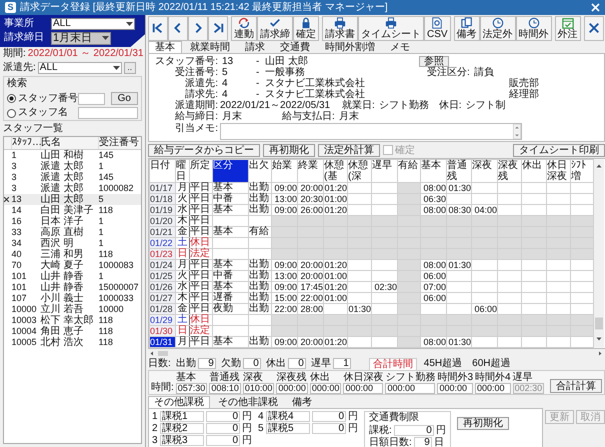 The width and height of the screenshot is (605, 447). Describe the element at coordinates (192, 388) in the screenshot. I see `time-field: 057:30` at that location.